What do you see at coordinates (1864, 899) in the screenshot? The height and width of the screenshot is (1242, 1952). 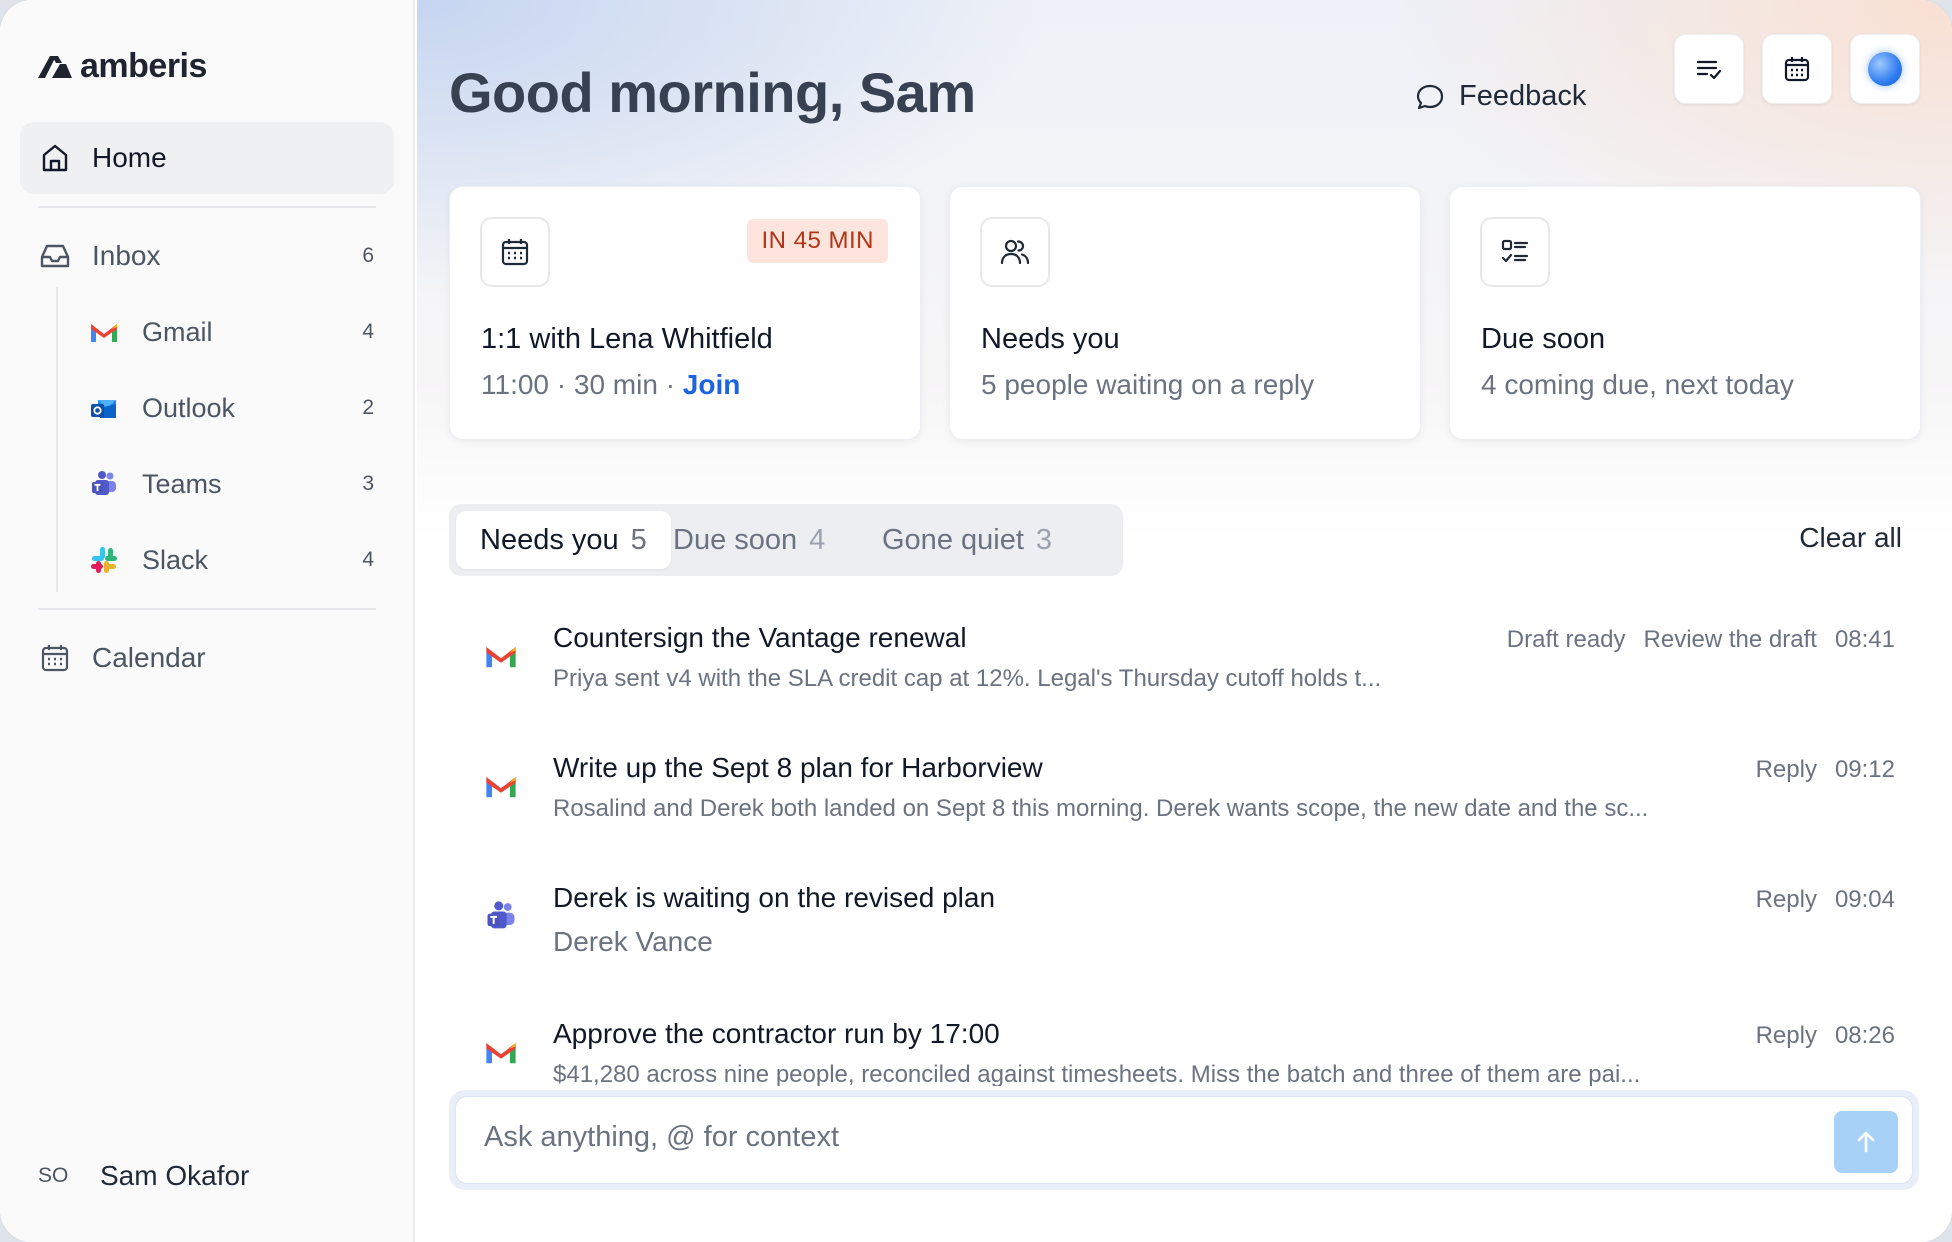 I see `item-time: 09:04` at bounding box center [1864, 899].